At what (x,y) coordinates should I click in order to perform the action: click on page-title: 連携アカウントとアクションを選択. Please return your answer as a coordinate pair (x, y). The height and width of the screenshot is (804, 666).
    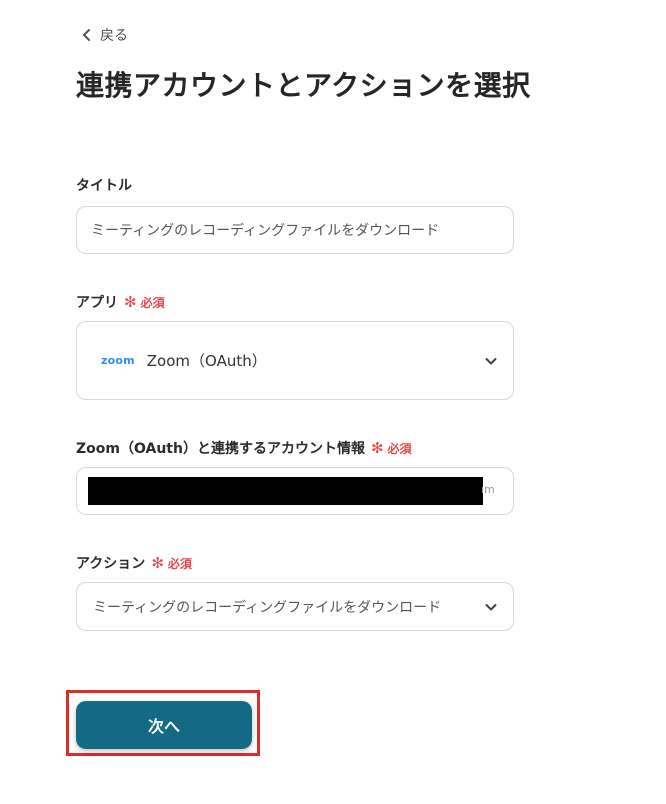
    Looking at the image, I should click on (303, 85).